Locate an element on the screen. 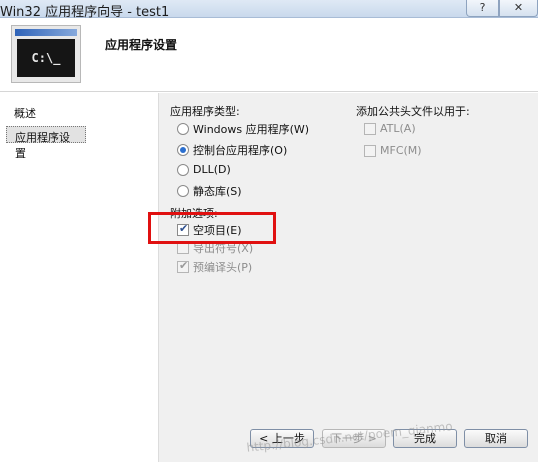 This screenshot has width=538, height=462. close-button: ✕ is located at coordinates (518, 8).